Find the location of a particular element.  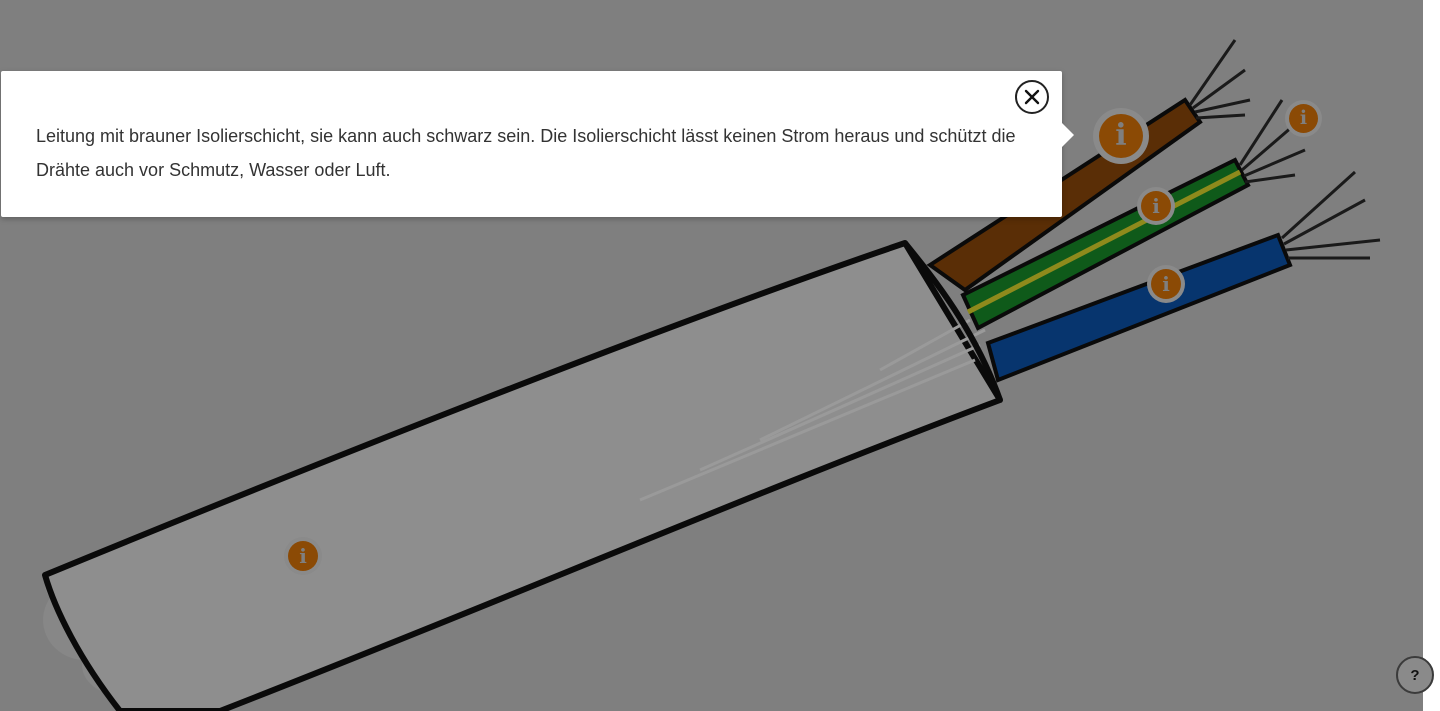

info-hotspot-brown-wire: i is located at coordinates (1121, 136).